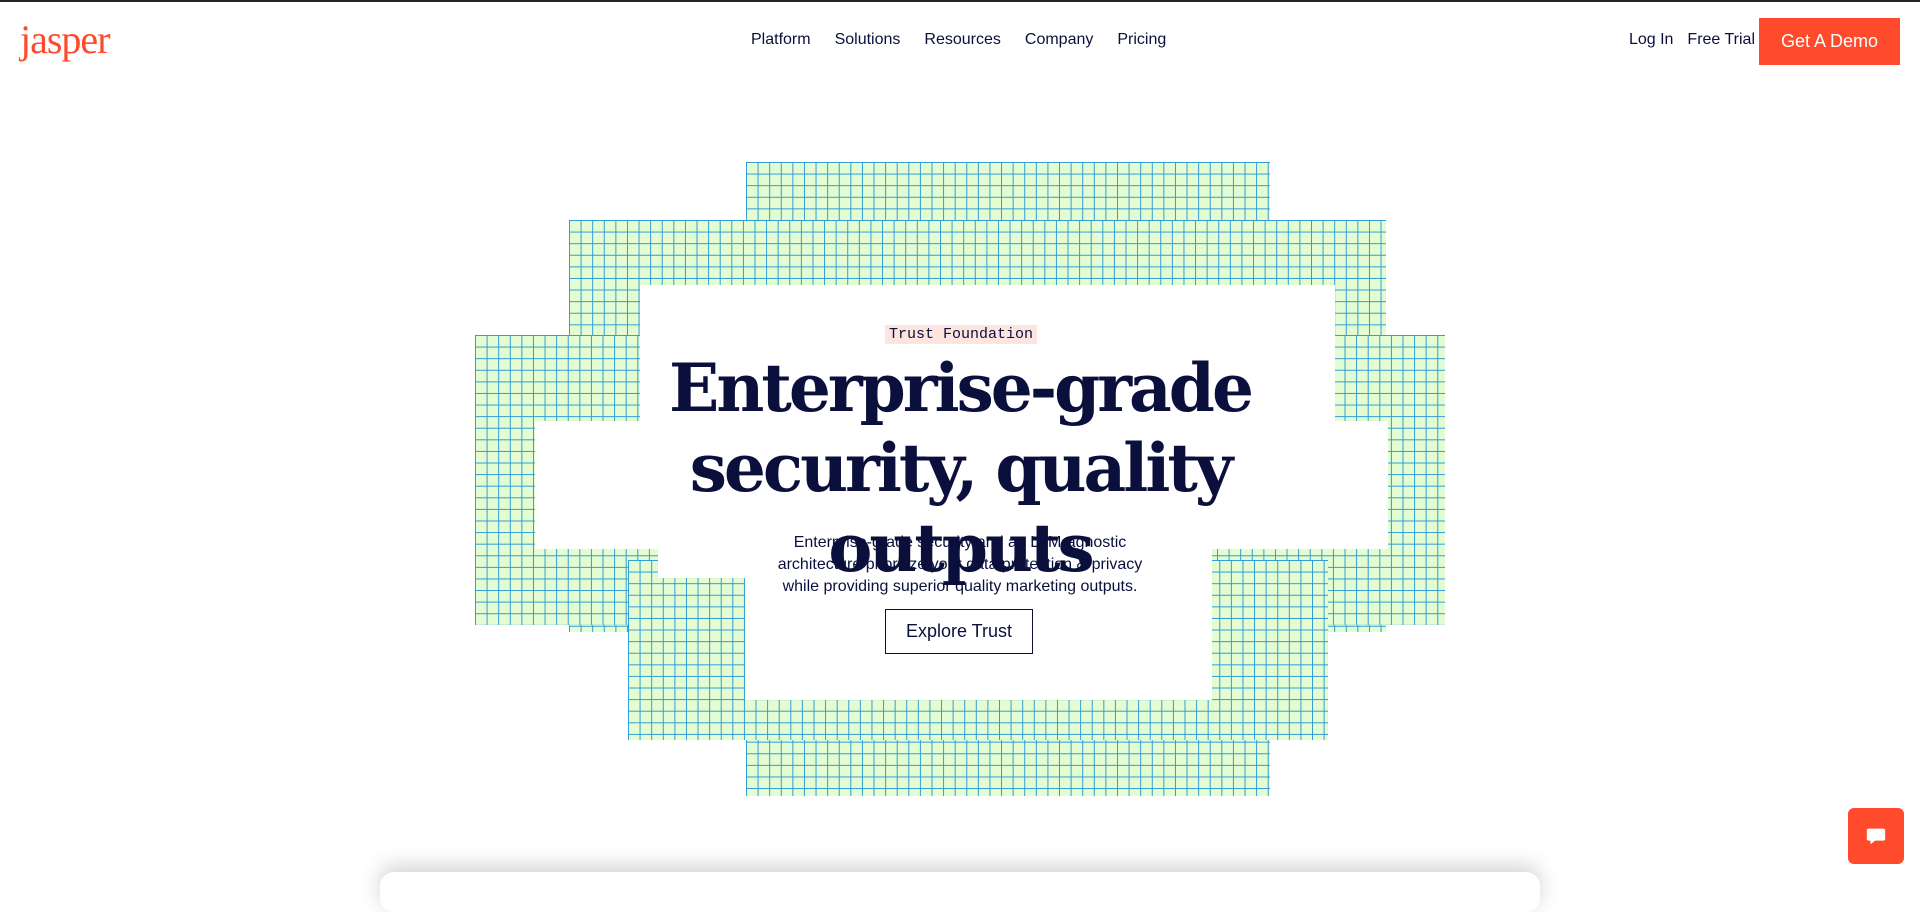 This screenshot has width=1920, height=912. Describe the element at coordinates (959, 631) in the screenshot. I see `explore-trust-button: Explore Trust` at that location.